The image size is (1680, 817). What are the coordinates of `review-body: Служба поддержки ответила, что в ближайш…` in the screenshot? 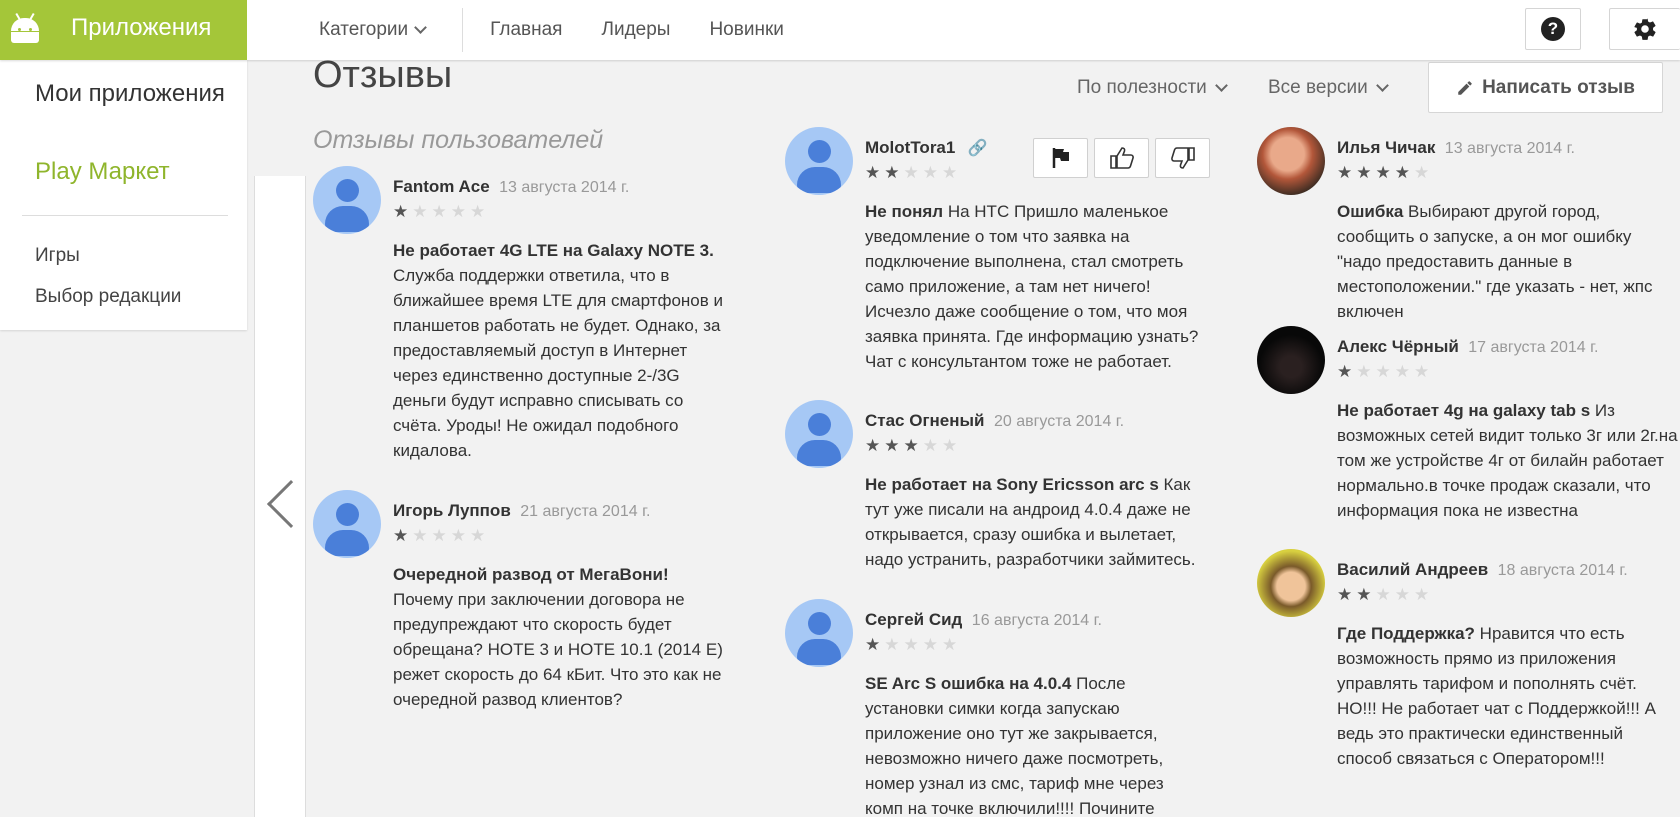 It's located at (558, 363).